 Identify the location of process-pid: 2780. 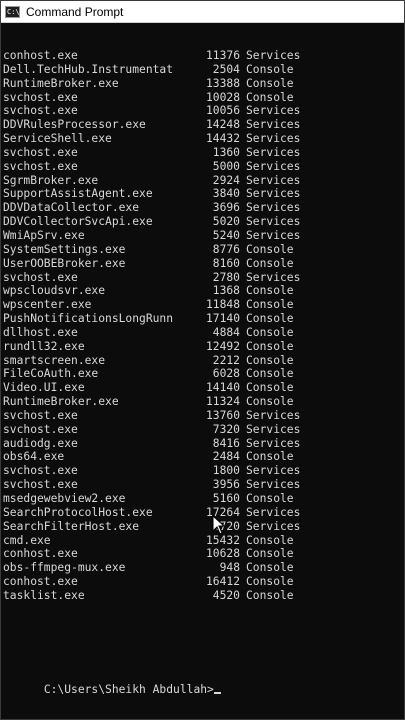
(226, 277).